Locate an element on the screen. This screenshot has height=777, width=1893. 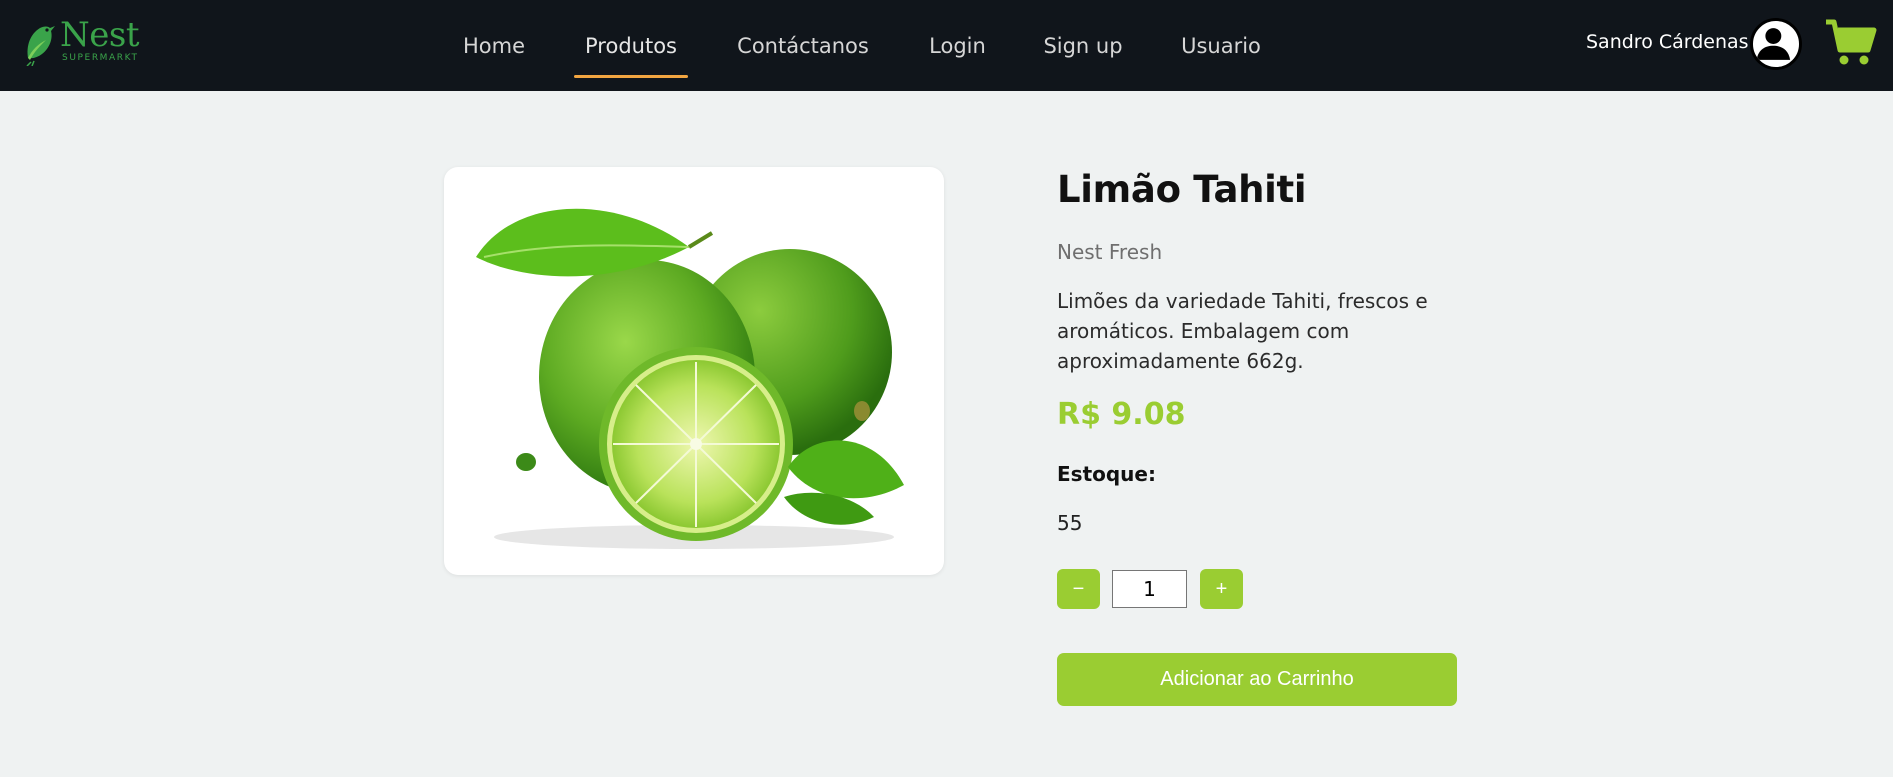
user-name: Sandro Cárdenas is located at coordinates (1667, 42).